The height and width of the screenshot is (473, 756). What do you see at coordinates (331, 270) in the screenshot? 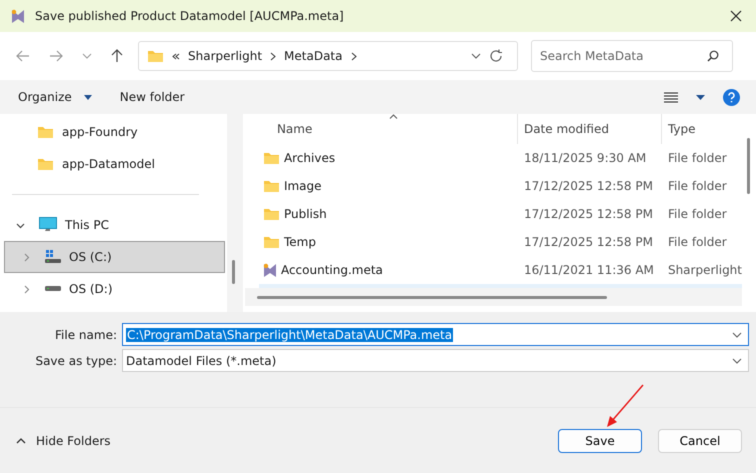
I see `file-name: Accounting.meta` at bounding box center [331, 270].